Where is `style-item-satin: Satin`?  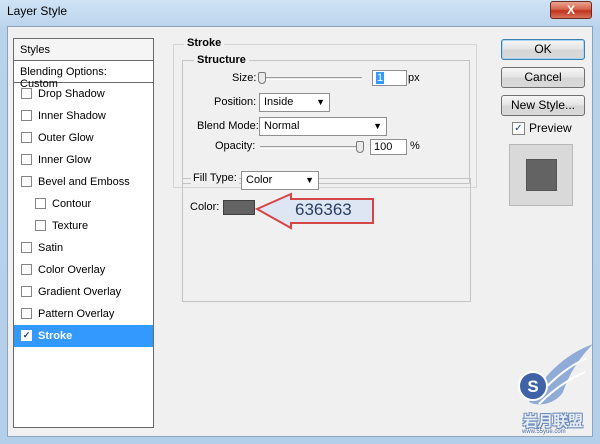
style-item-satin: Satin is located at coordinates (83, 248).